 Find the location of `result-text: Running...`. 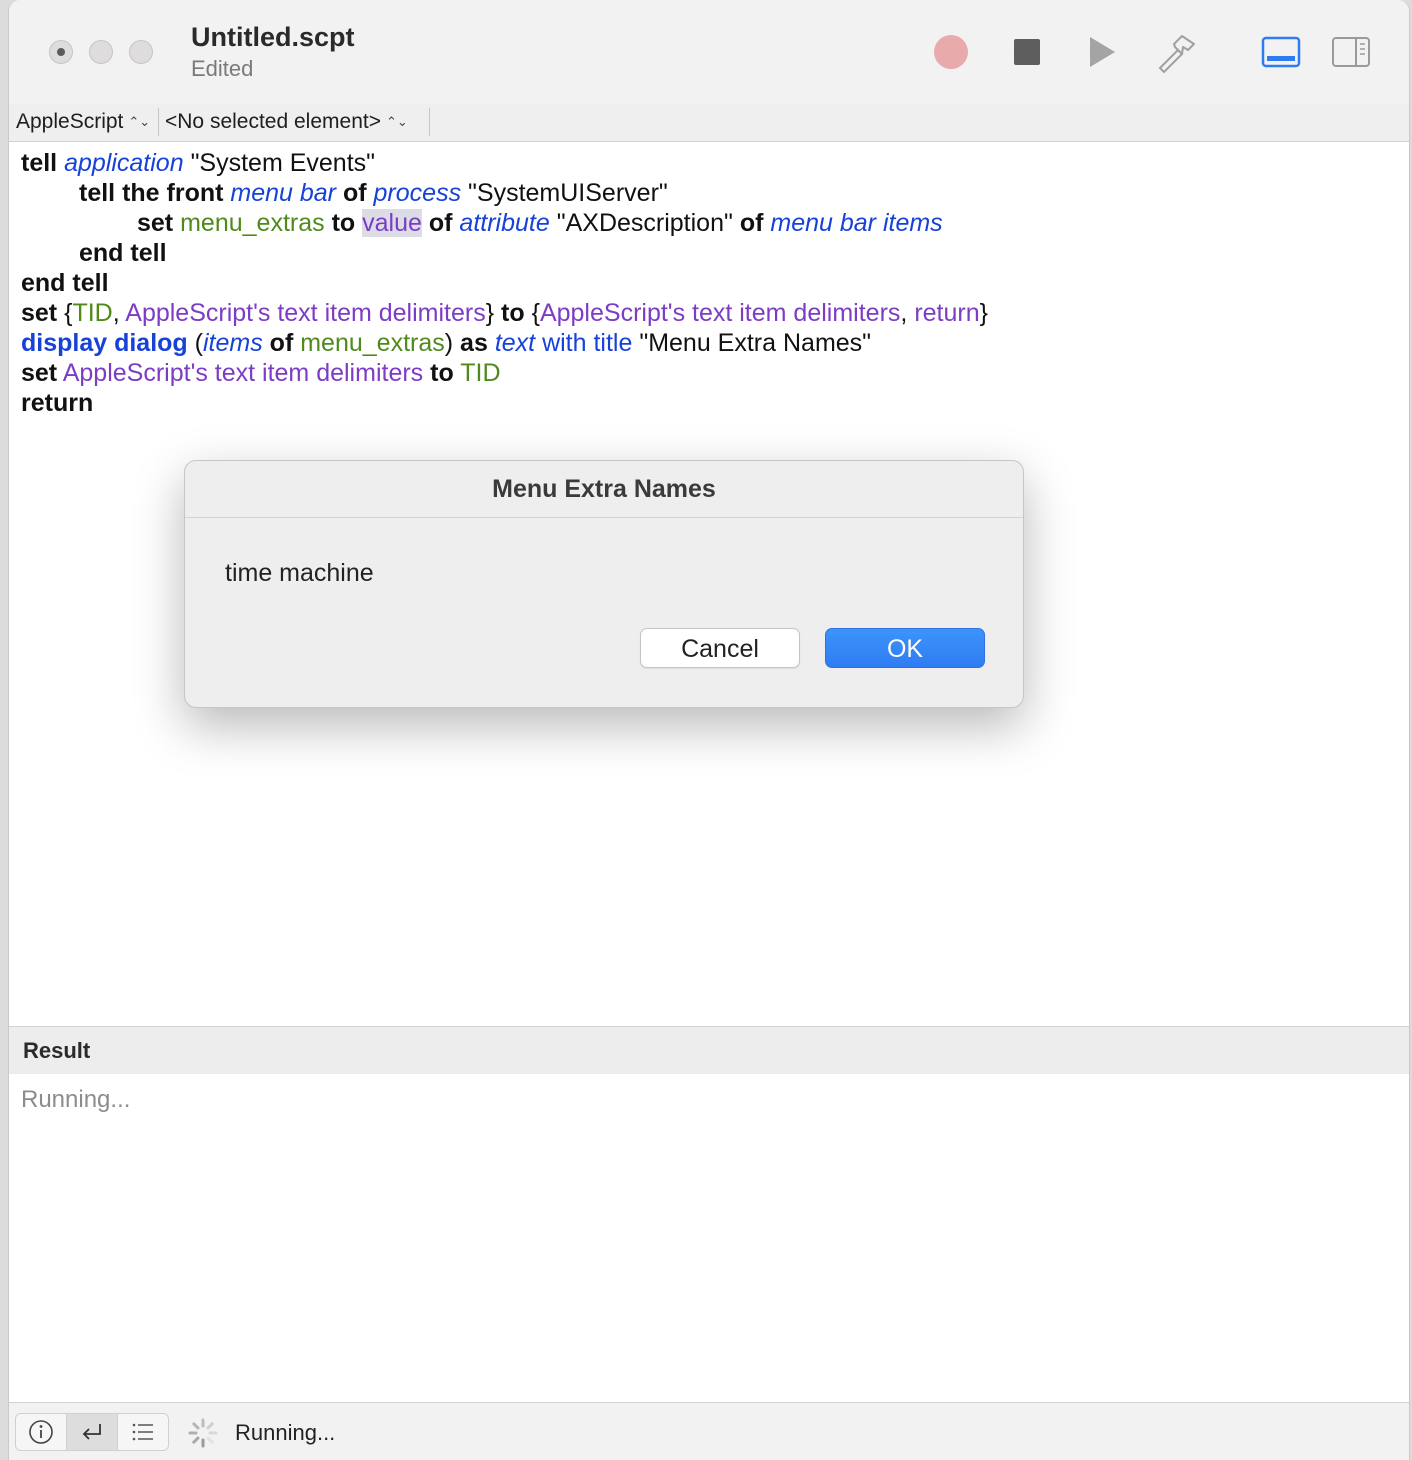

result-text: Running... is located at coordinates (76, 1099).